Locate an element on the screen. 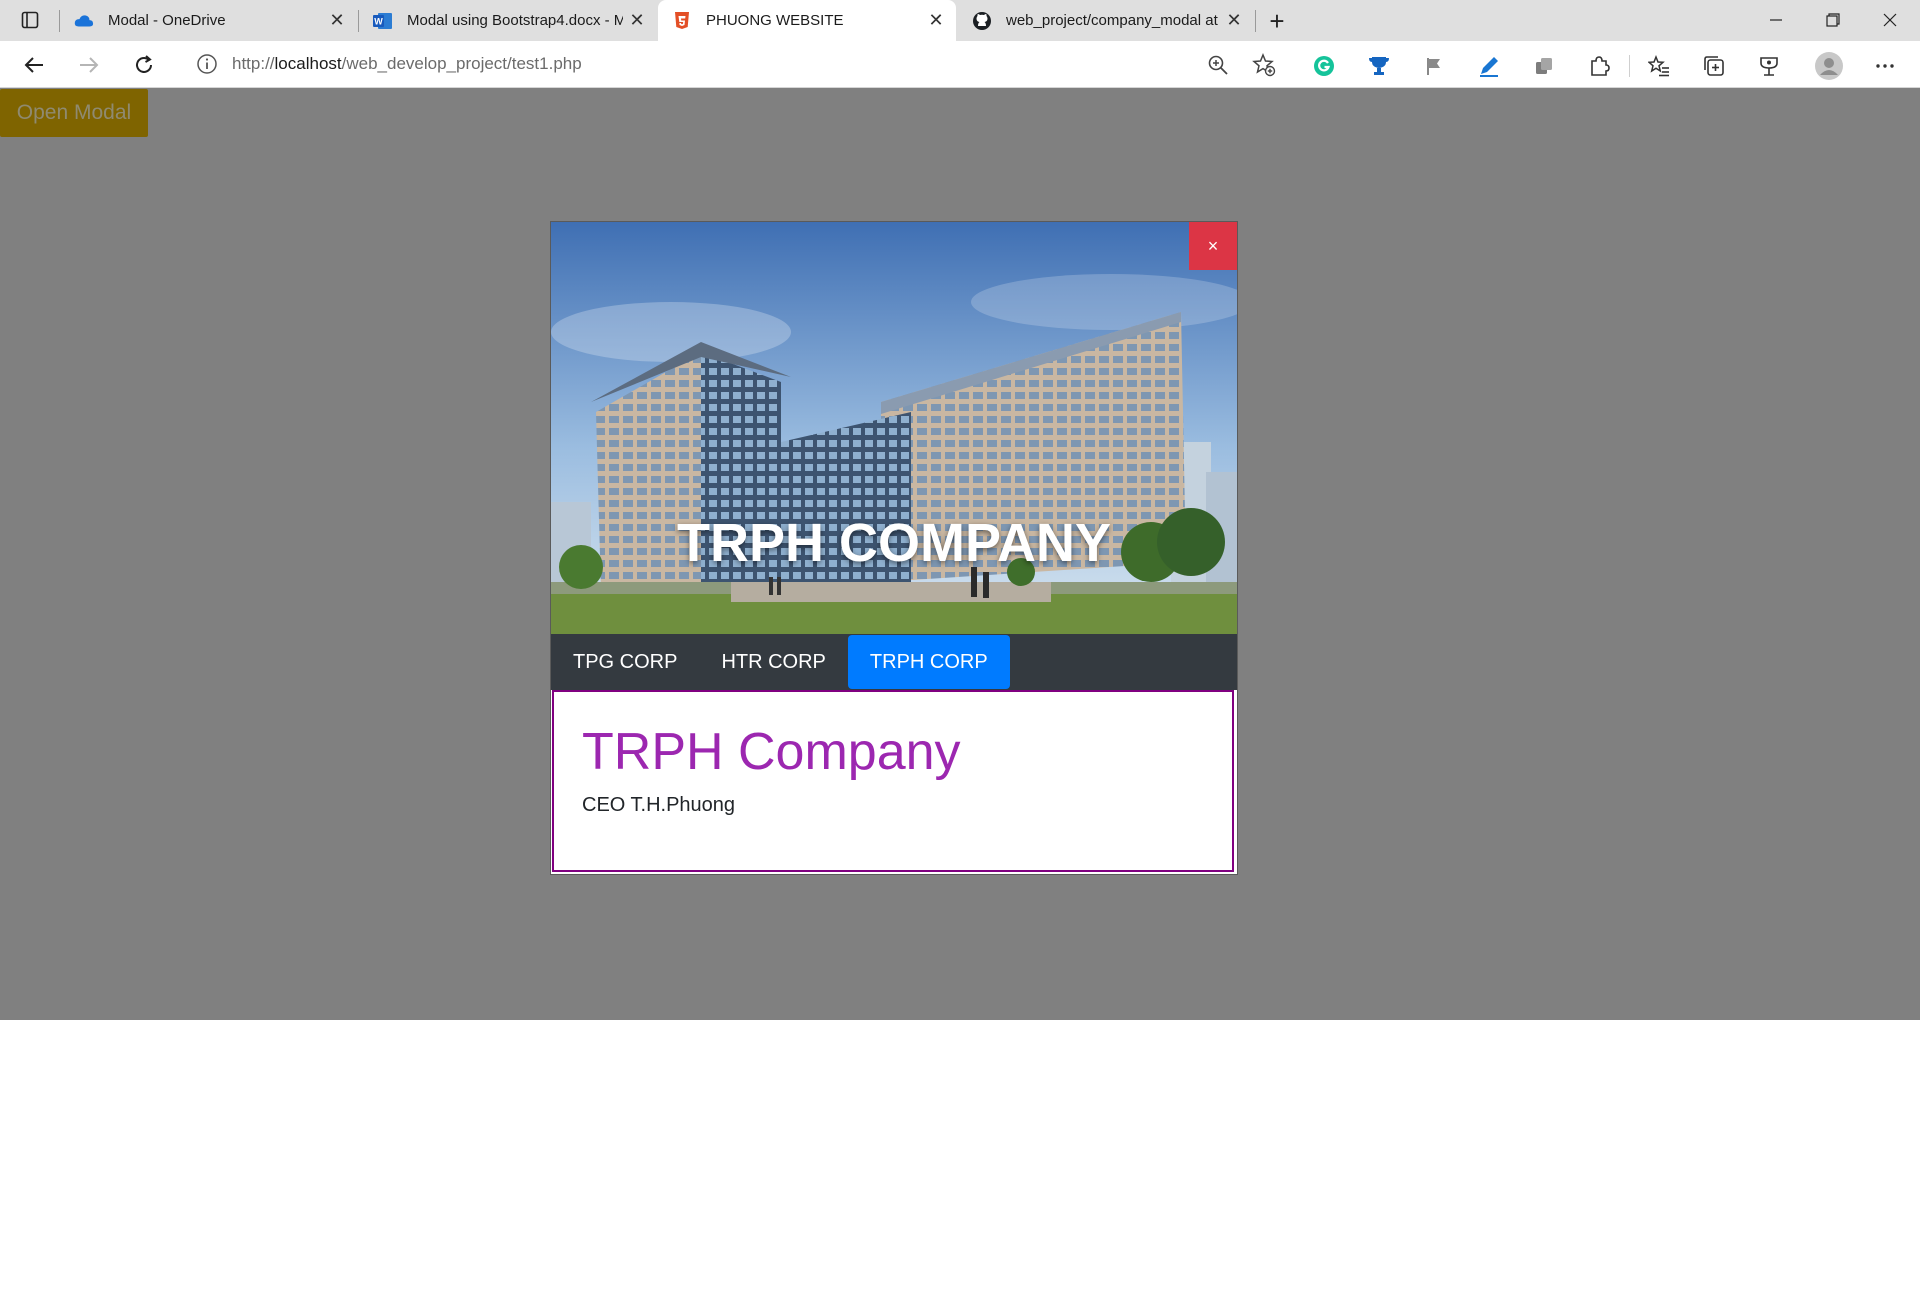  profile-avatar is located at coordinates (1829, 66).